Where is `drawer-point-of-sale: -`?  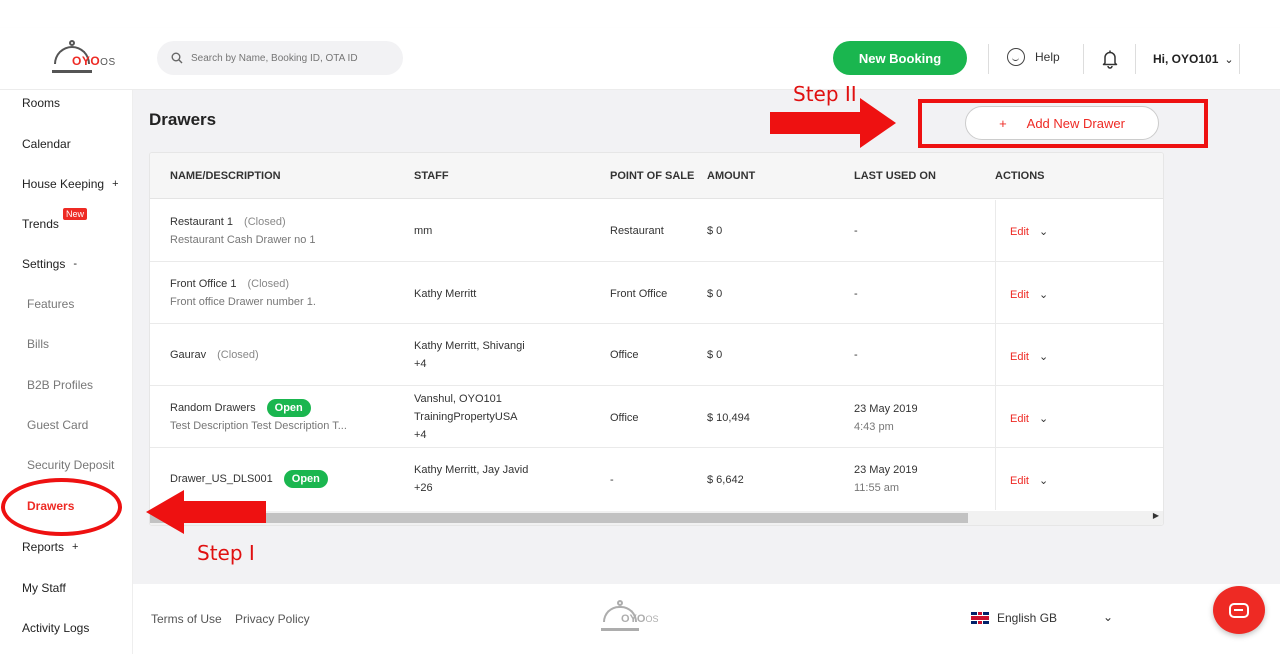
drawer-point-of-sale: - is located at coordinates (612, 480).